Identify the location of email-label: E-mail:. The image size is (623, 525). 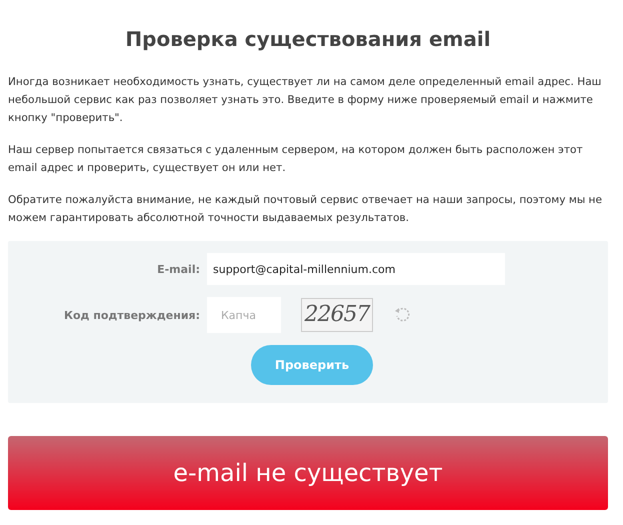
(178, 270).